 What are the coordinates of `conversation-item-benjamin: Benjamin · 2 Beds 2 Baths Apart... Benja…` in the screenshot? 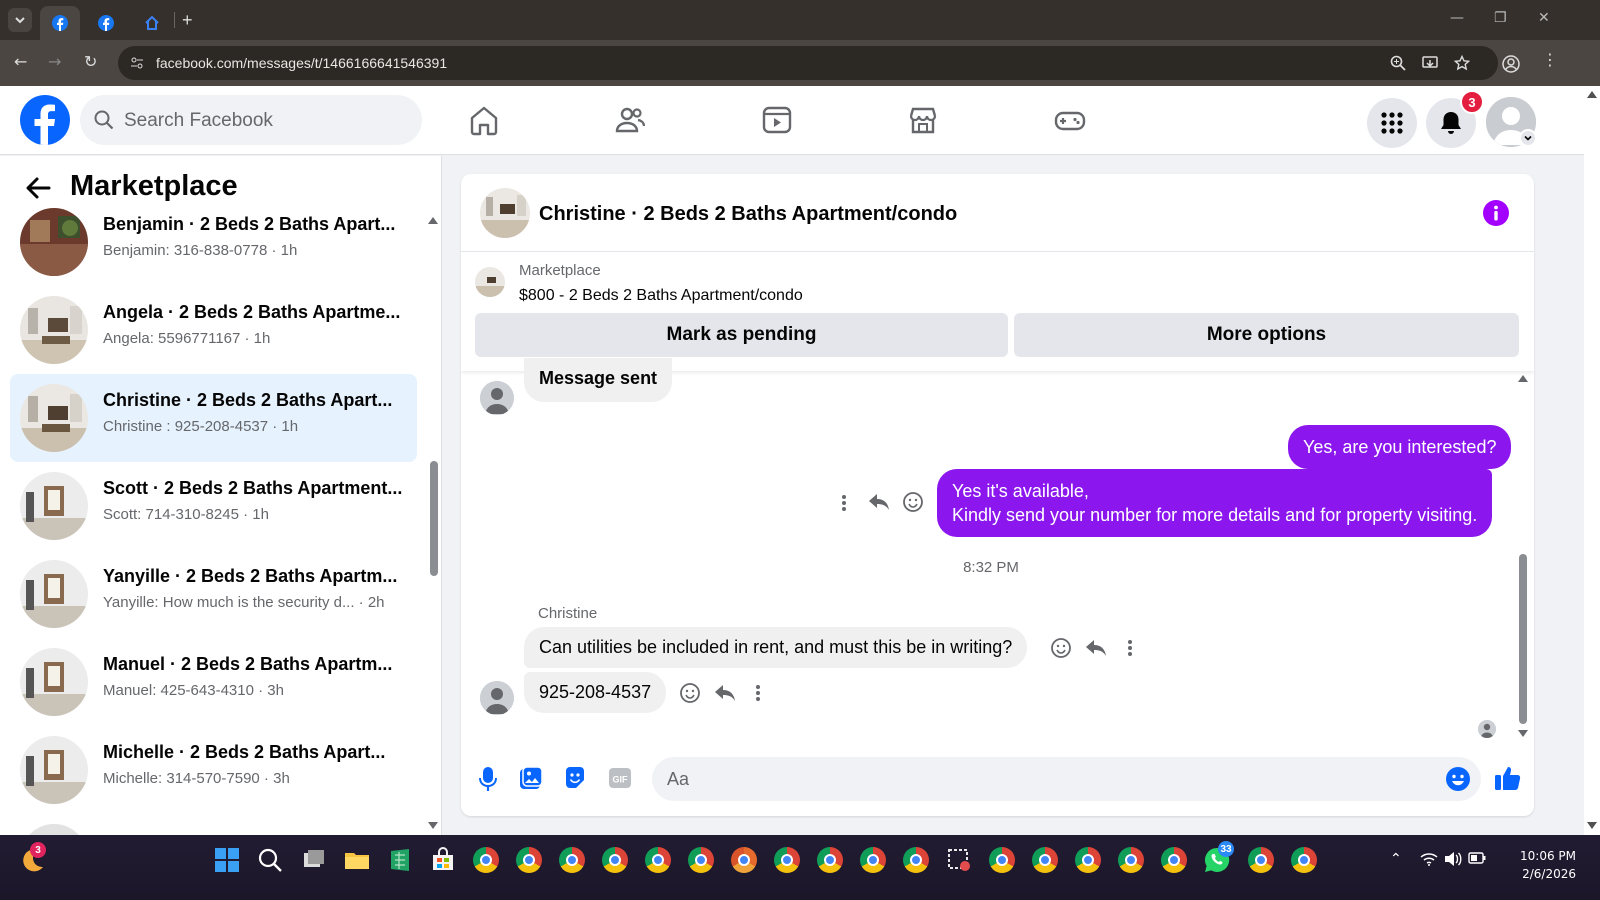 It's located at (213, 242).